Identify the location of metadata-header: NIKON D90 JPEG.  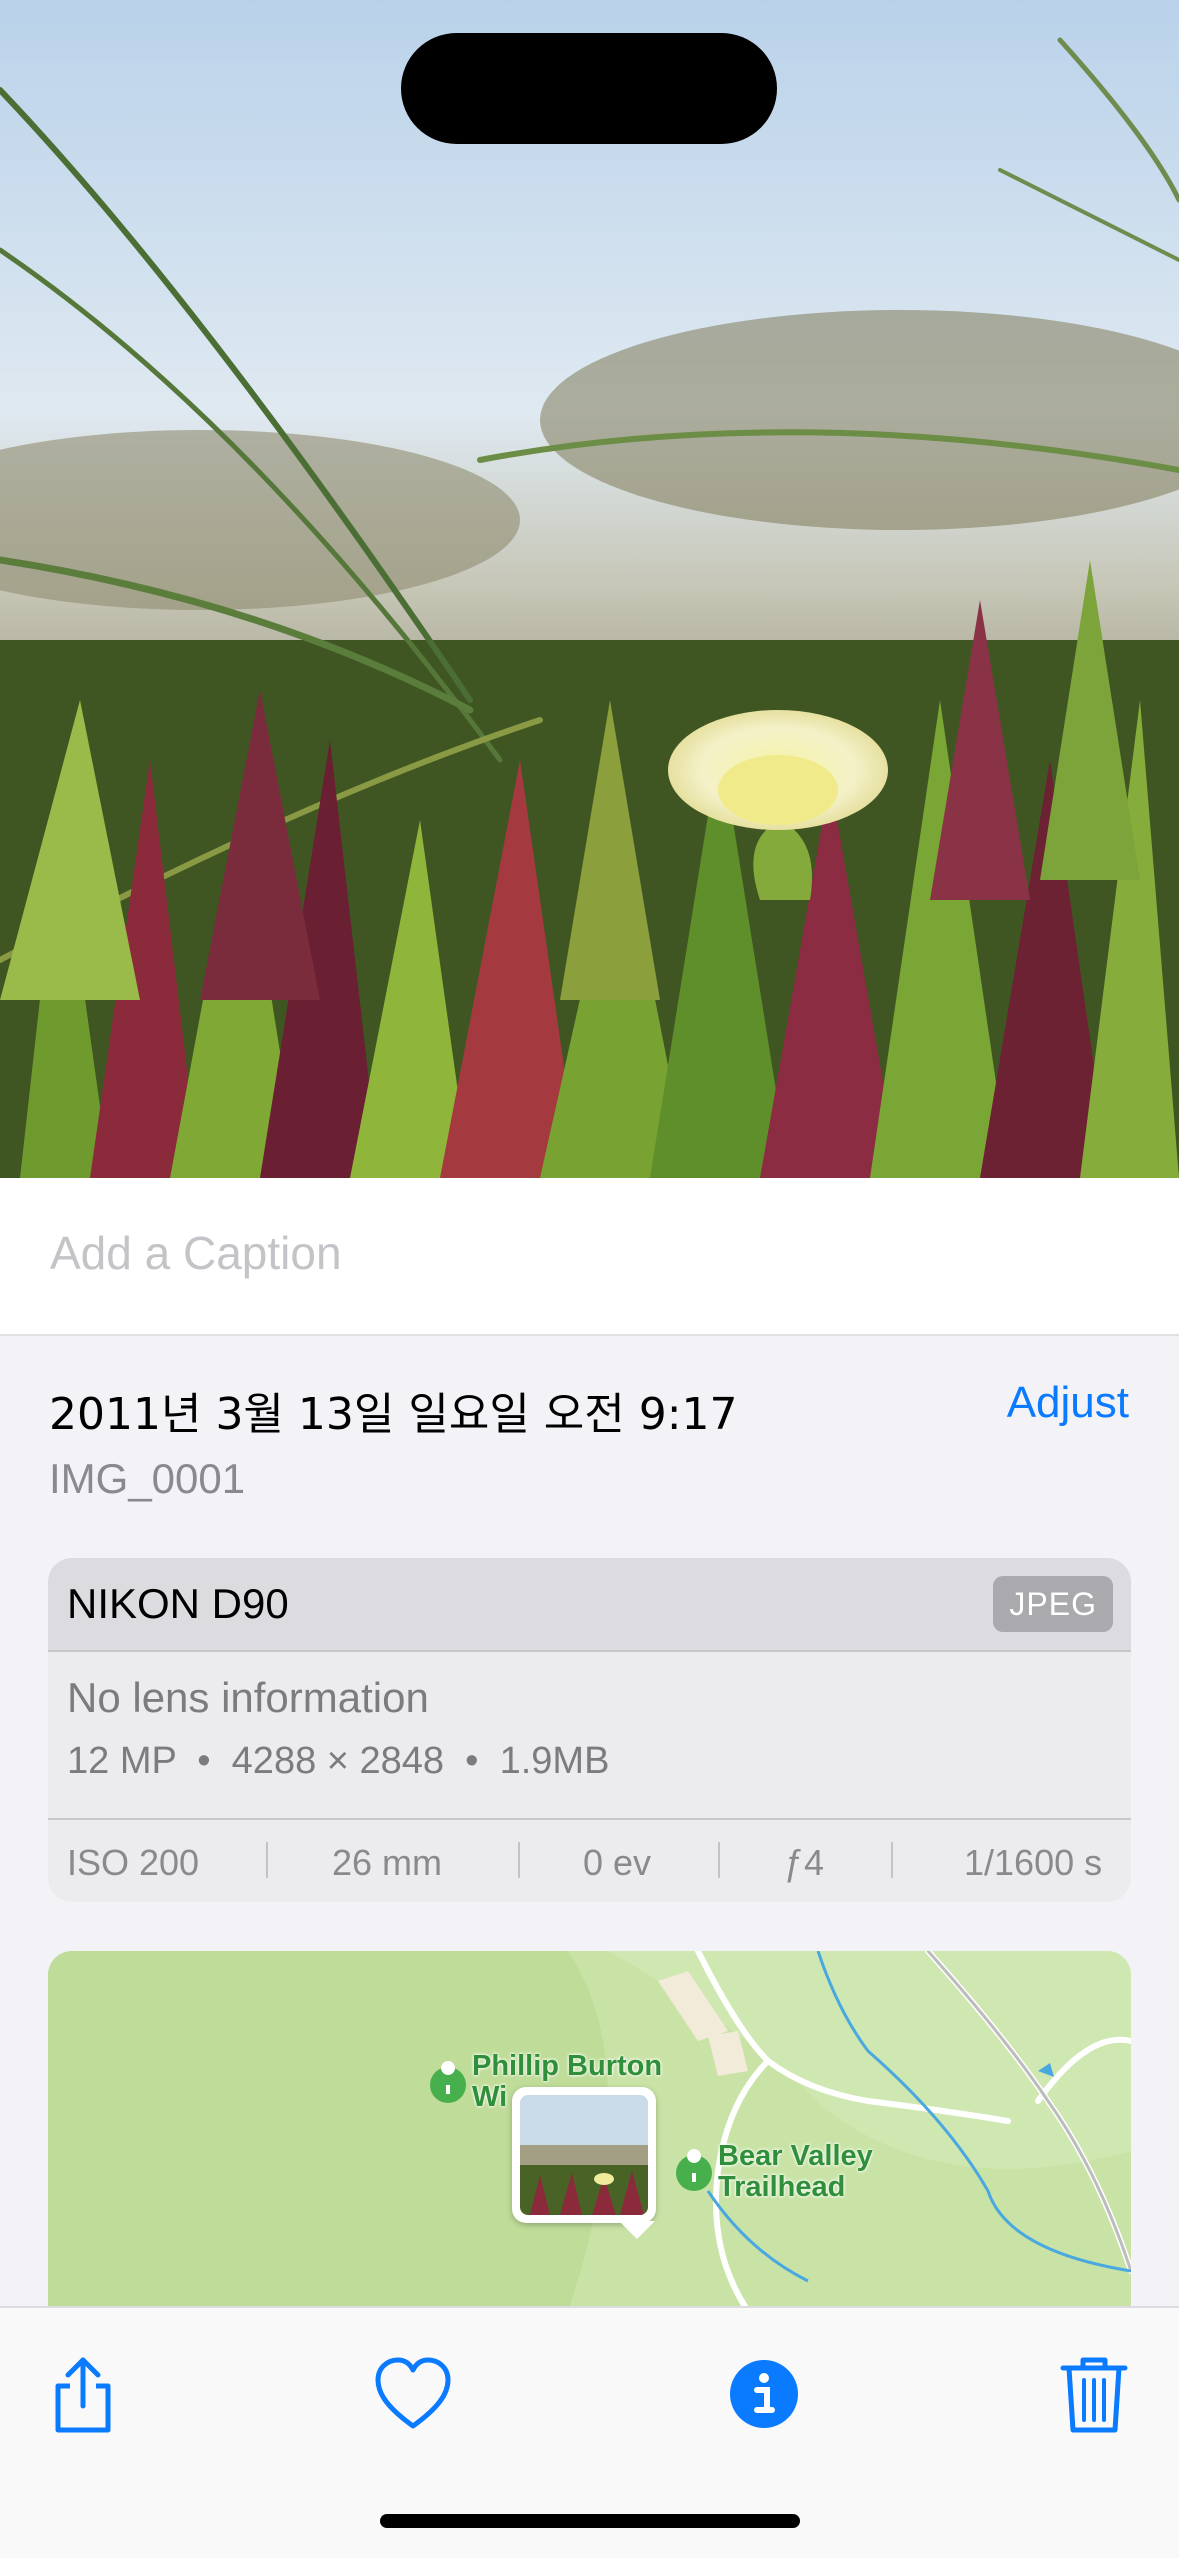
(589, 1605).